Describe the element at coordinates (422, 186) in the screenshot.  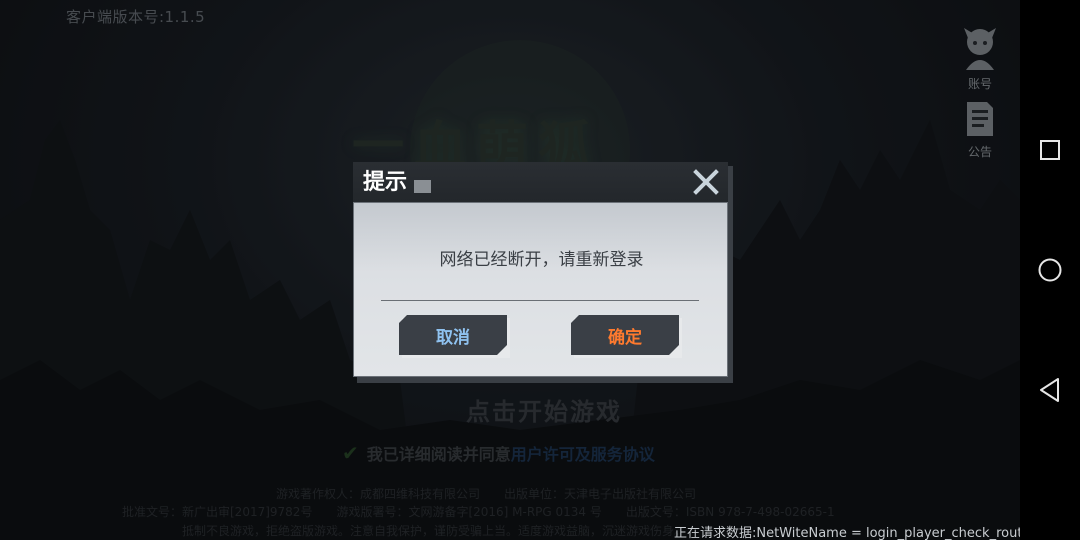
I see `title-decoration` at that location.